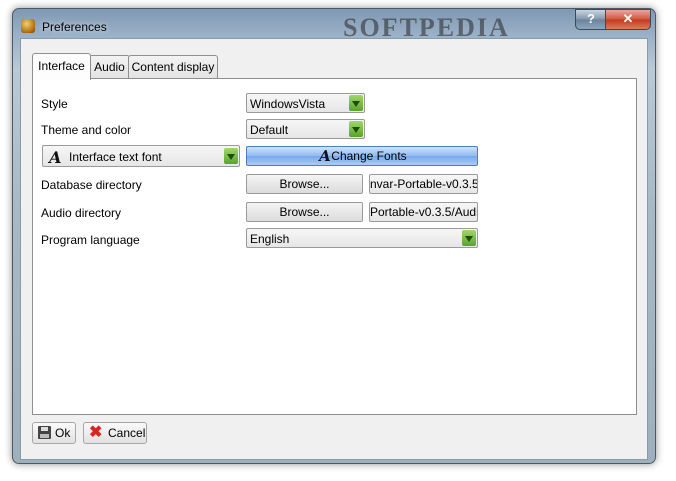  Describe the element at coordinates (90, 240) in the screenshot. I see `program-language-label: Program language` at that location.